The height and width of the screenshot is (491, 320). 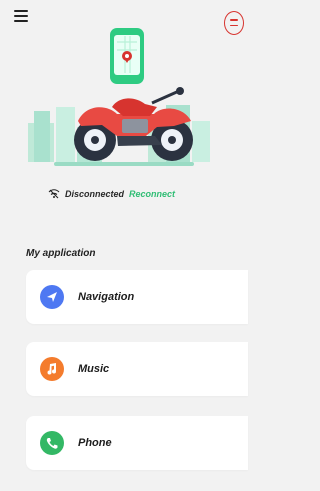 What do you see at coordinates (94, 369) in the screenshot?
I see `app-label: Music` at bounding box center [94, 369].